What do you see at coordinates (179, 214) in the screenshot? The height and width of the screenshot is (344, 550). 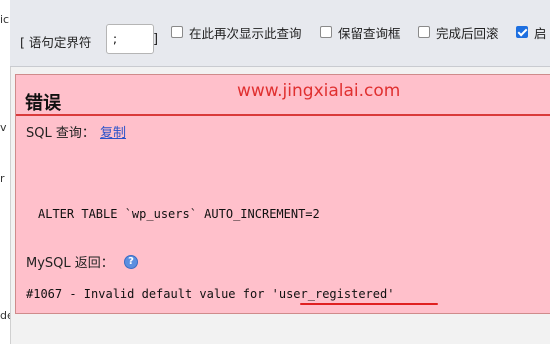 I see `sql-query-text: ALTER TABLE `wp_users` AUTO_INCREMENT=2` at bounding box center [179, 214].